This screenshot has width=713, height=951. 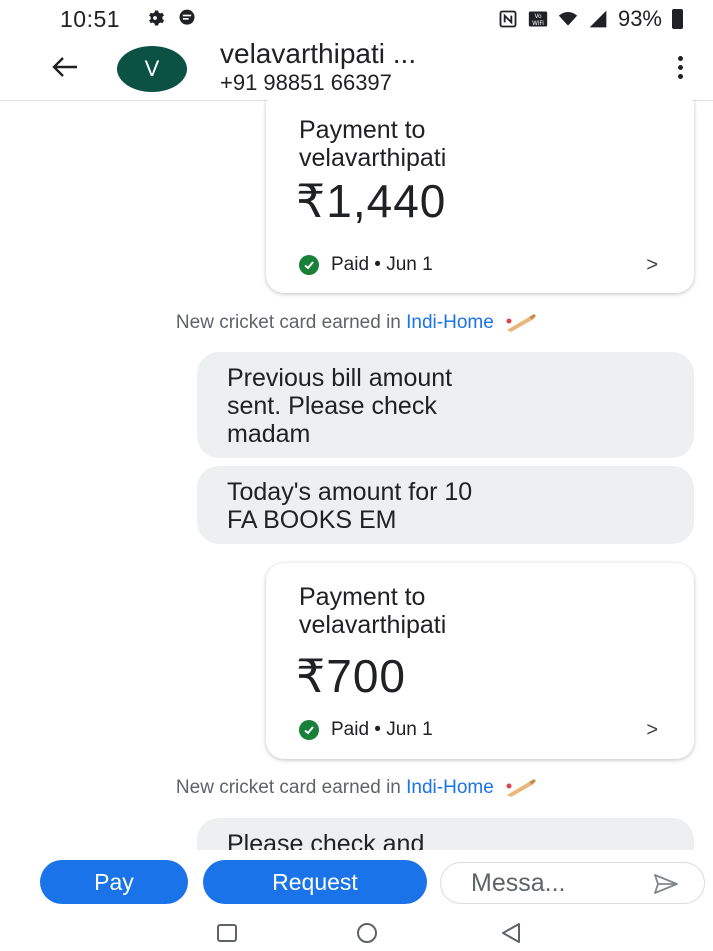 What do you see at coordinates (326, 840) in the screenshot?
I see `message-text-line: Please check and` at bounding box center [326, 840].